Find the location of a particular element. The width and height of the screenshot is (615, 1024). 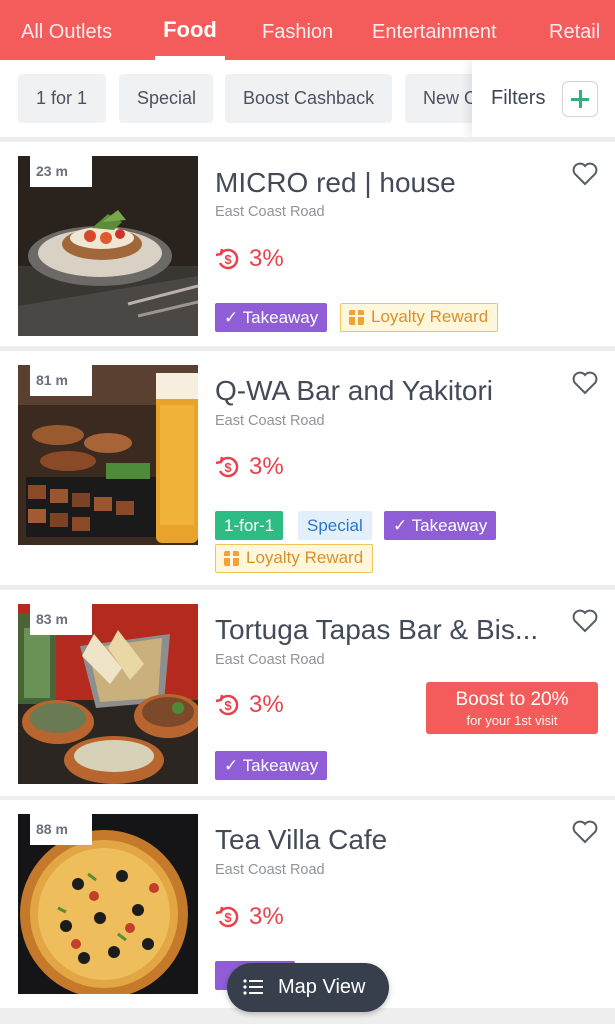

chip-boost-cashback: Boost Cashback is located at coordinates (308, 98).